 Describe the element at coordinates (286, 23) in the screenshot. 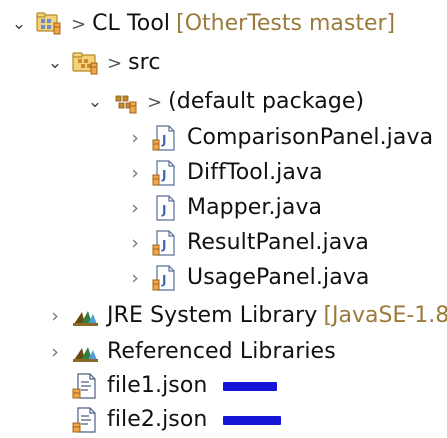

I see `project-decoration: [OtherTests master]` at that location.